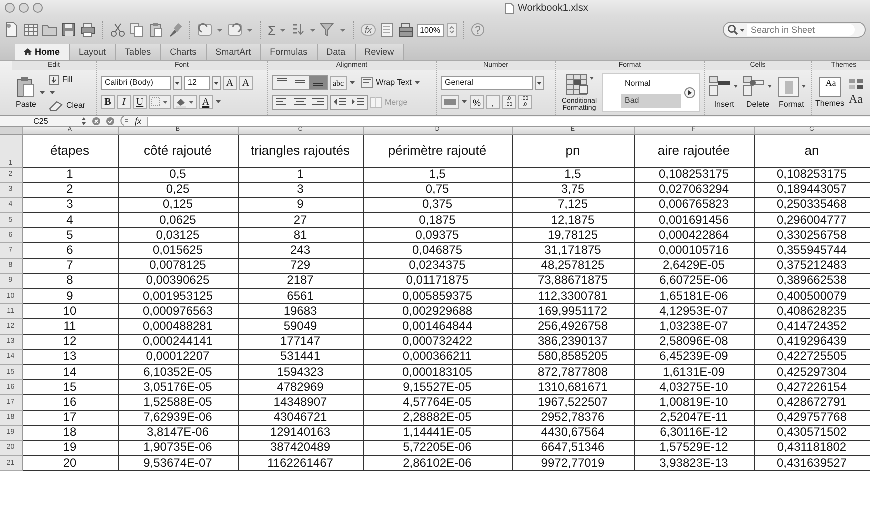 Image resolution: width=870 pixels, height=507 pixels. I want to click on cell-style: Bad, so click(651, 101).